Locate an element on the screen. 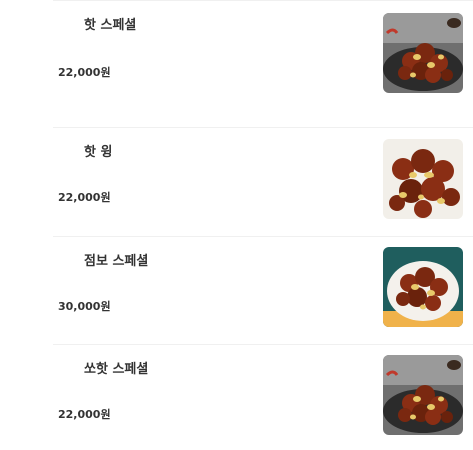 Image resolution: width=473 pixels, height=450 pixels. fried-chicken-teal-bg-icon is located at coordinates (423, 287).